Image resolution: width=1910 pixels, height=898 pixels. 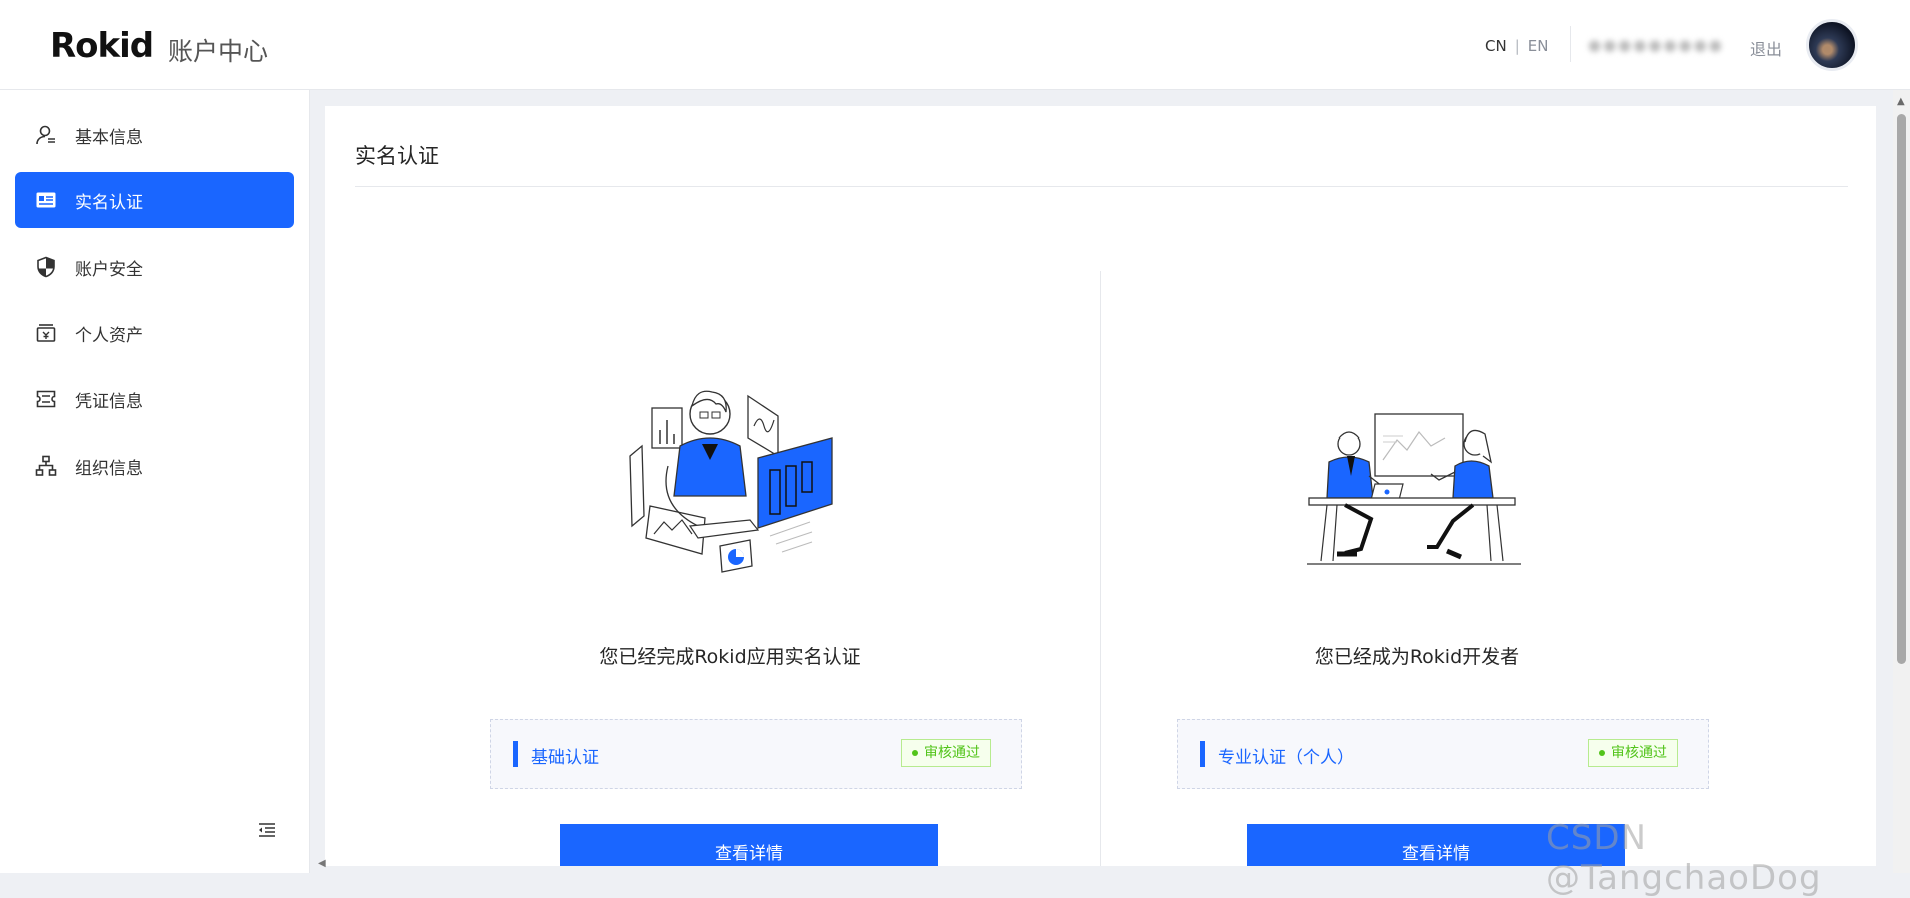 I want to click on cert-message: 您已经成为Rokid开发者, so click(x=1417, y=657).